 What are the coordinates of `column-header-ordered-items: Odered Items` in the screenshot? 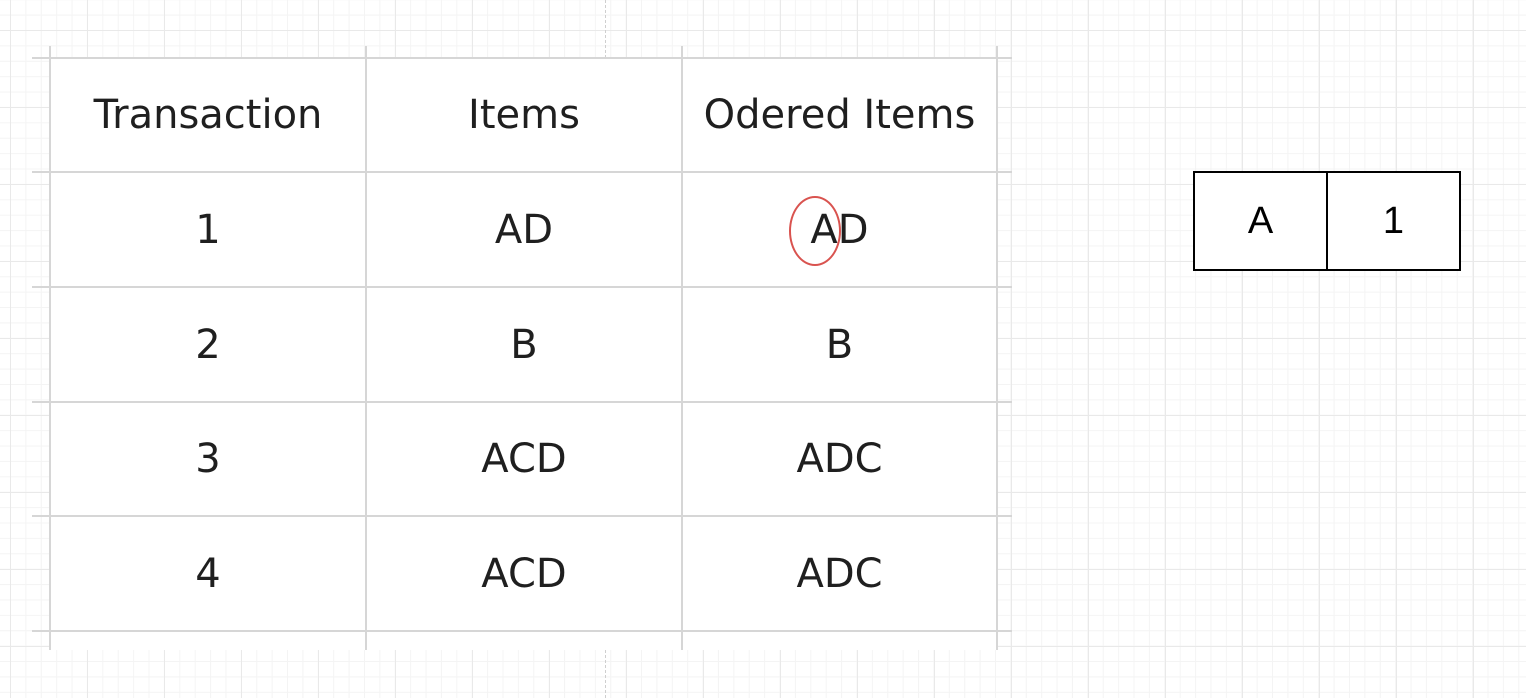 It's located at (839, 115).